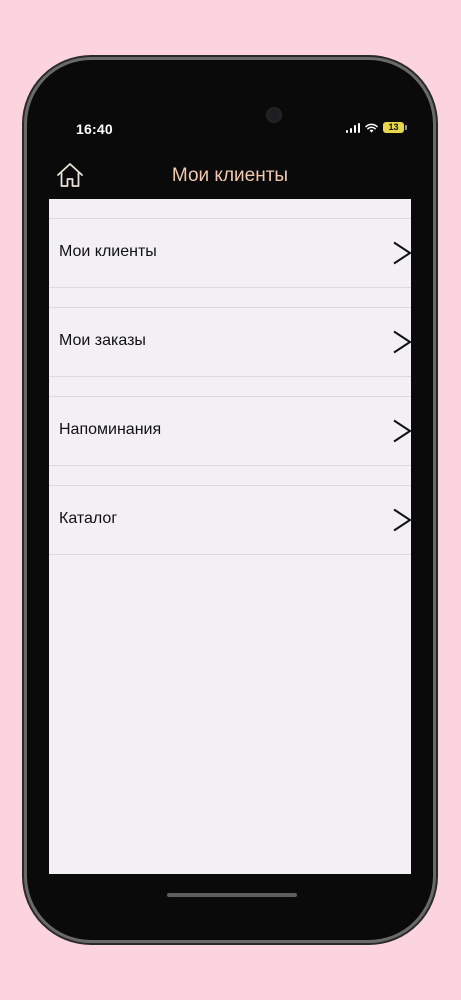 The image size is (461, 1000). Describe the element at coordinates (371, 128) in the screenshot. I see `wifi-icon` at that location.